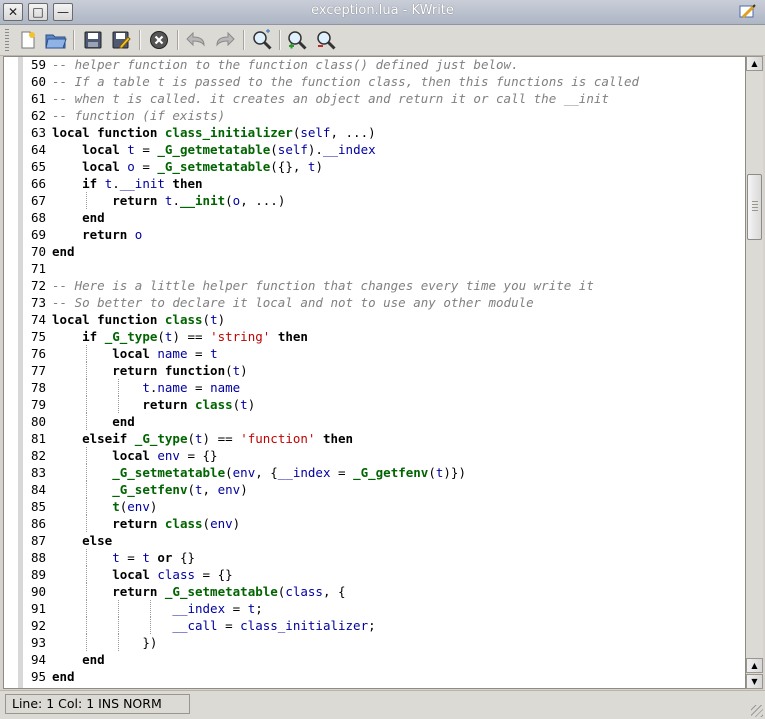 Image resolution: width=765 pixels, height=719 pixels. Describe the element at coordinates (39, 251) in the screenshot. I see `code-line: 70 end` at that location.